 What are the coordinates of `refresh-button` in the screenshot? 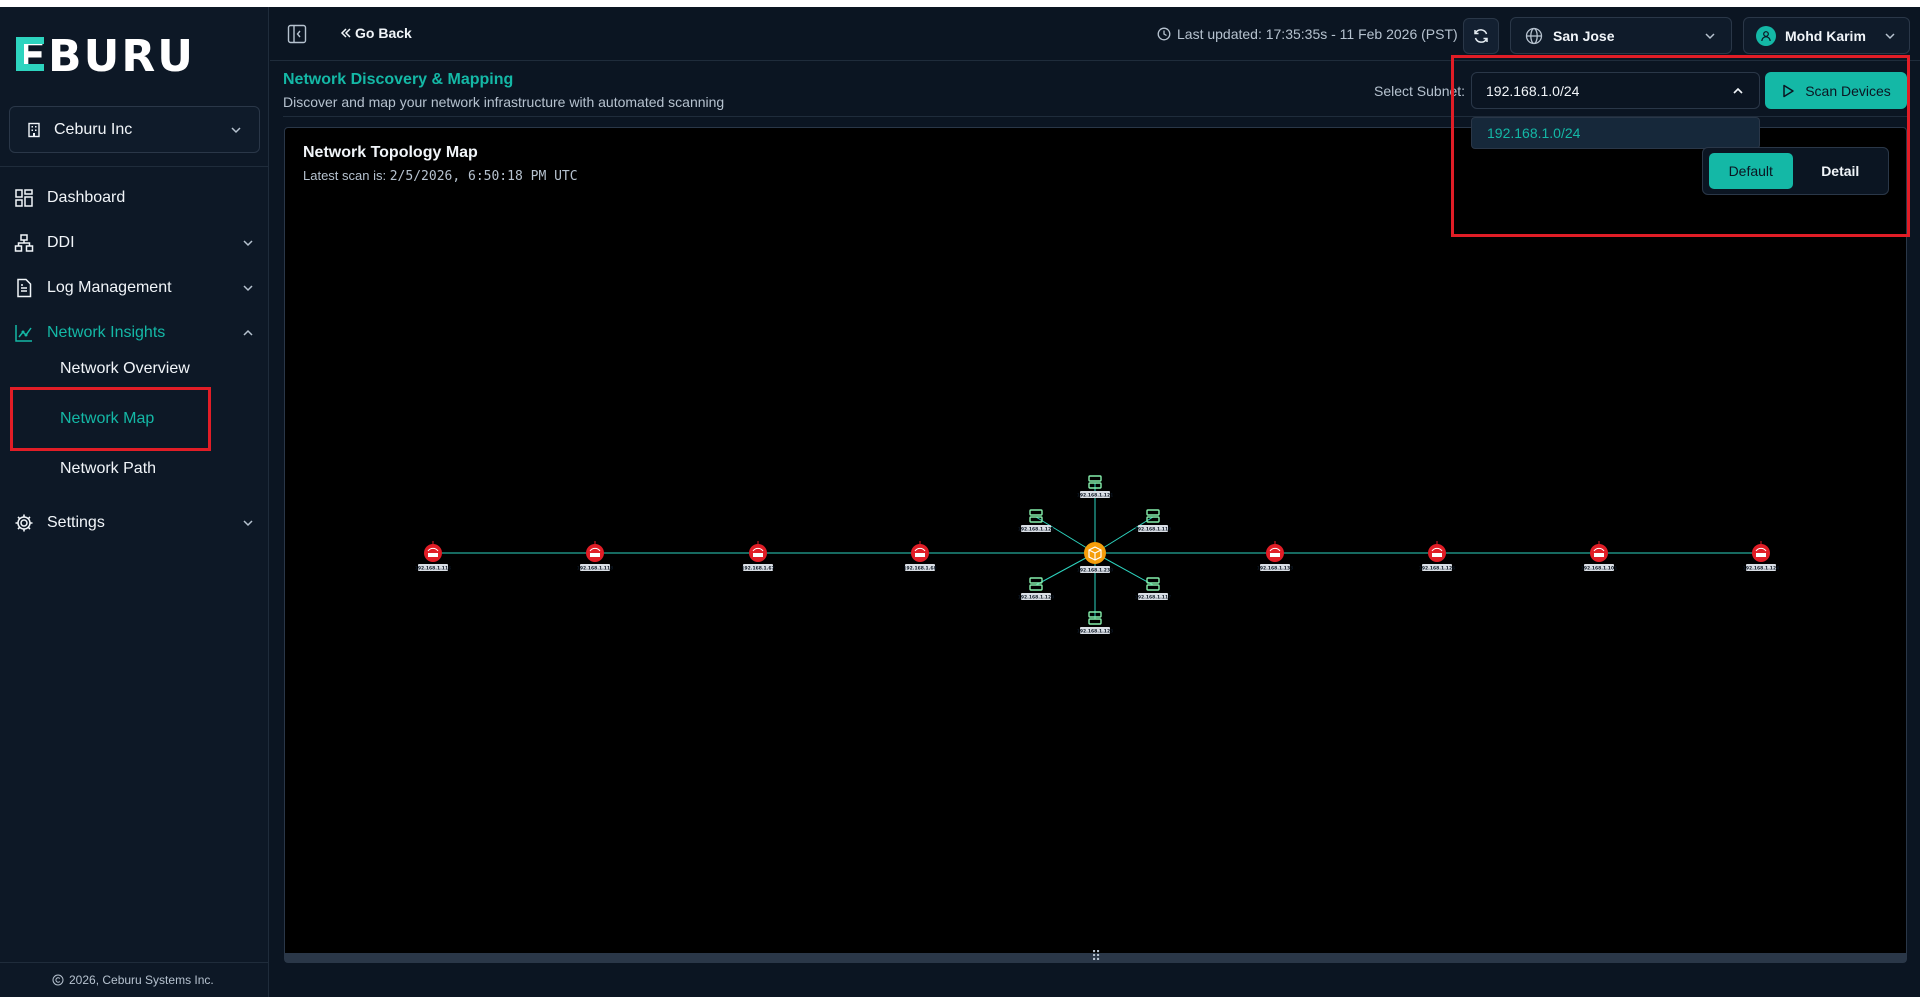 It's located at (1481, 36).